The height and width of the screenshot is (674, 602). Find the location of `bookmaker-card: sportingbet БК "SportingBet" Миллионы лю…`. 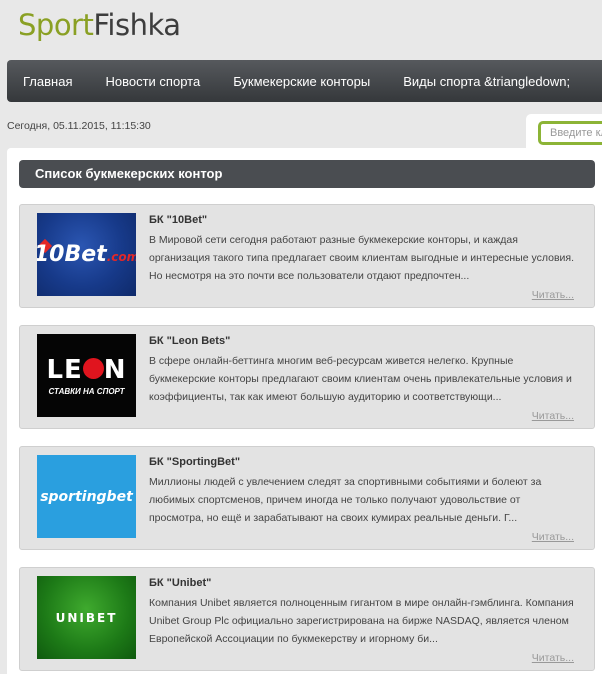

bookmaker-card: sportingbet БК "SportingBet" Миллионы лю… is located at coordinates (307, 498).